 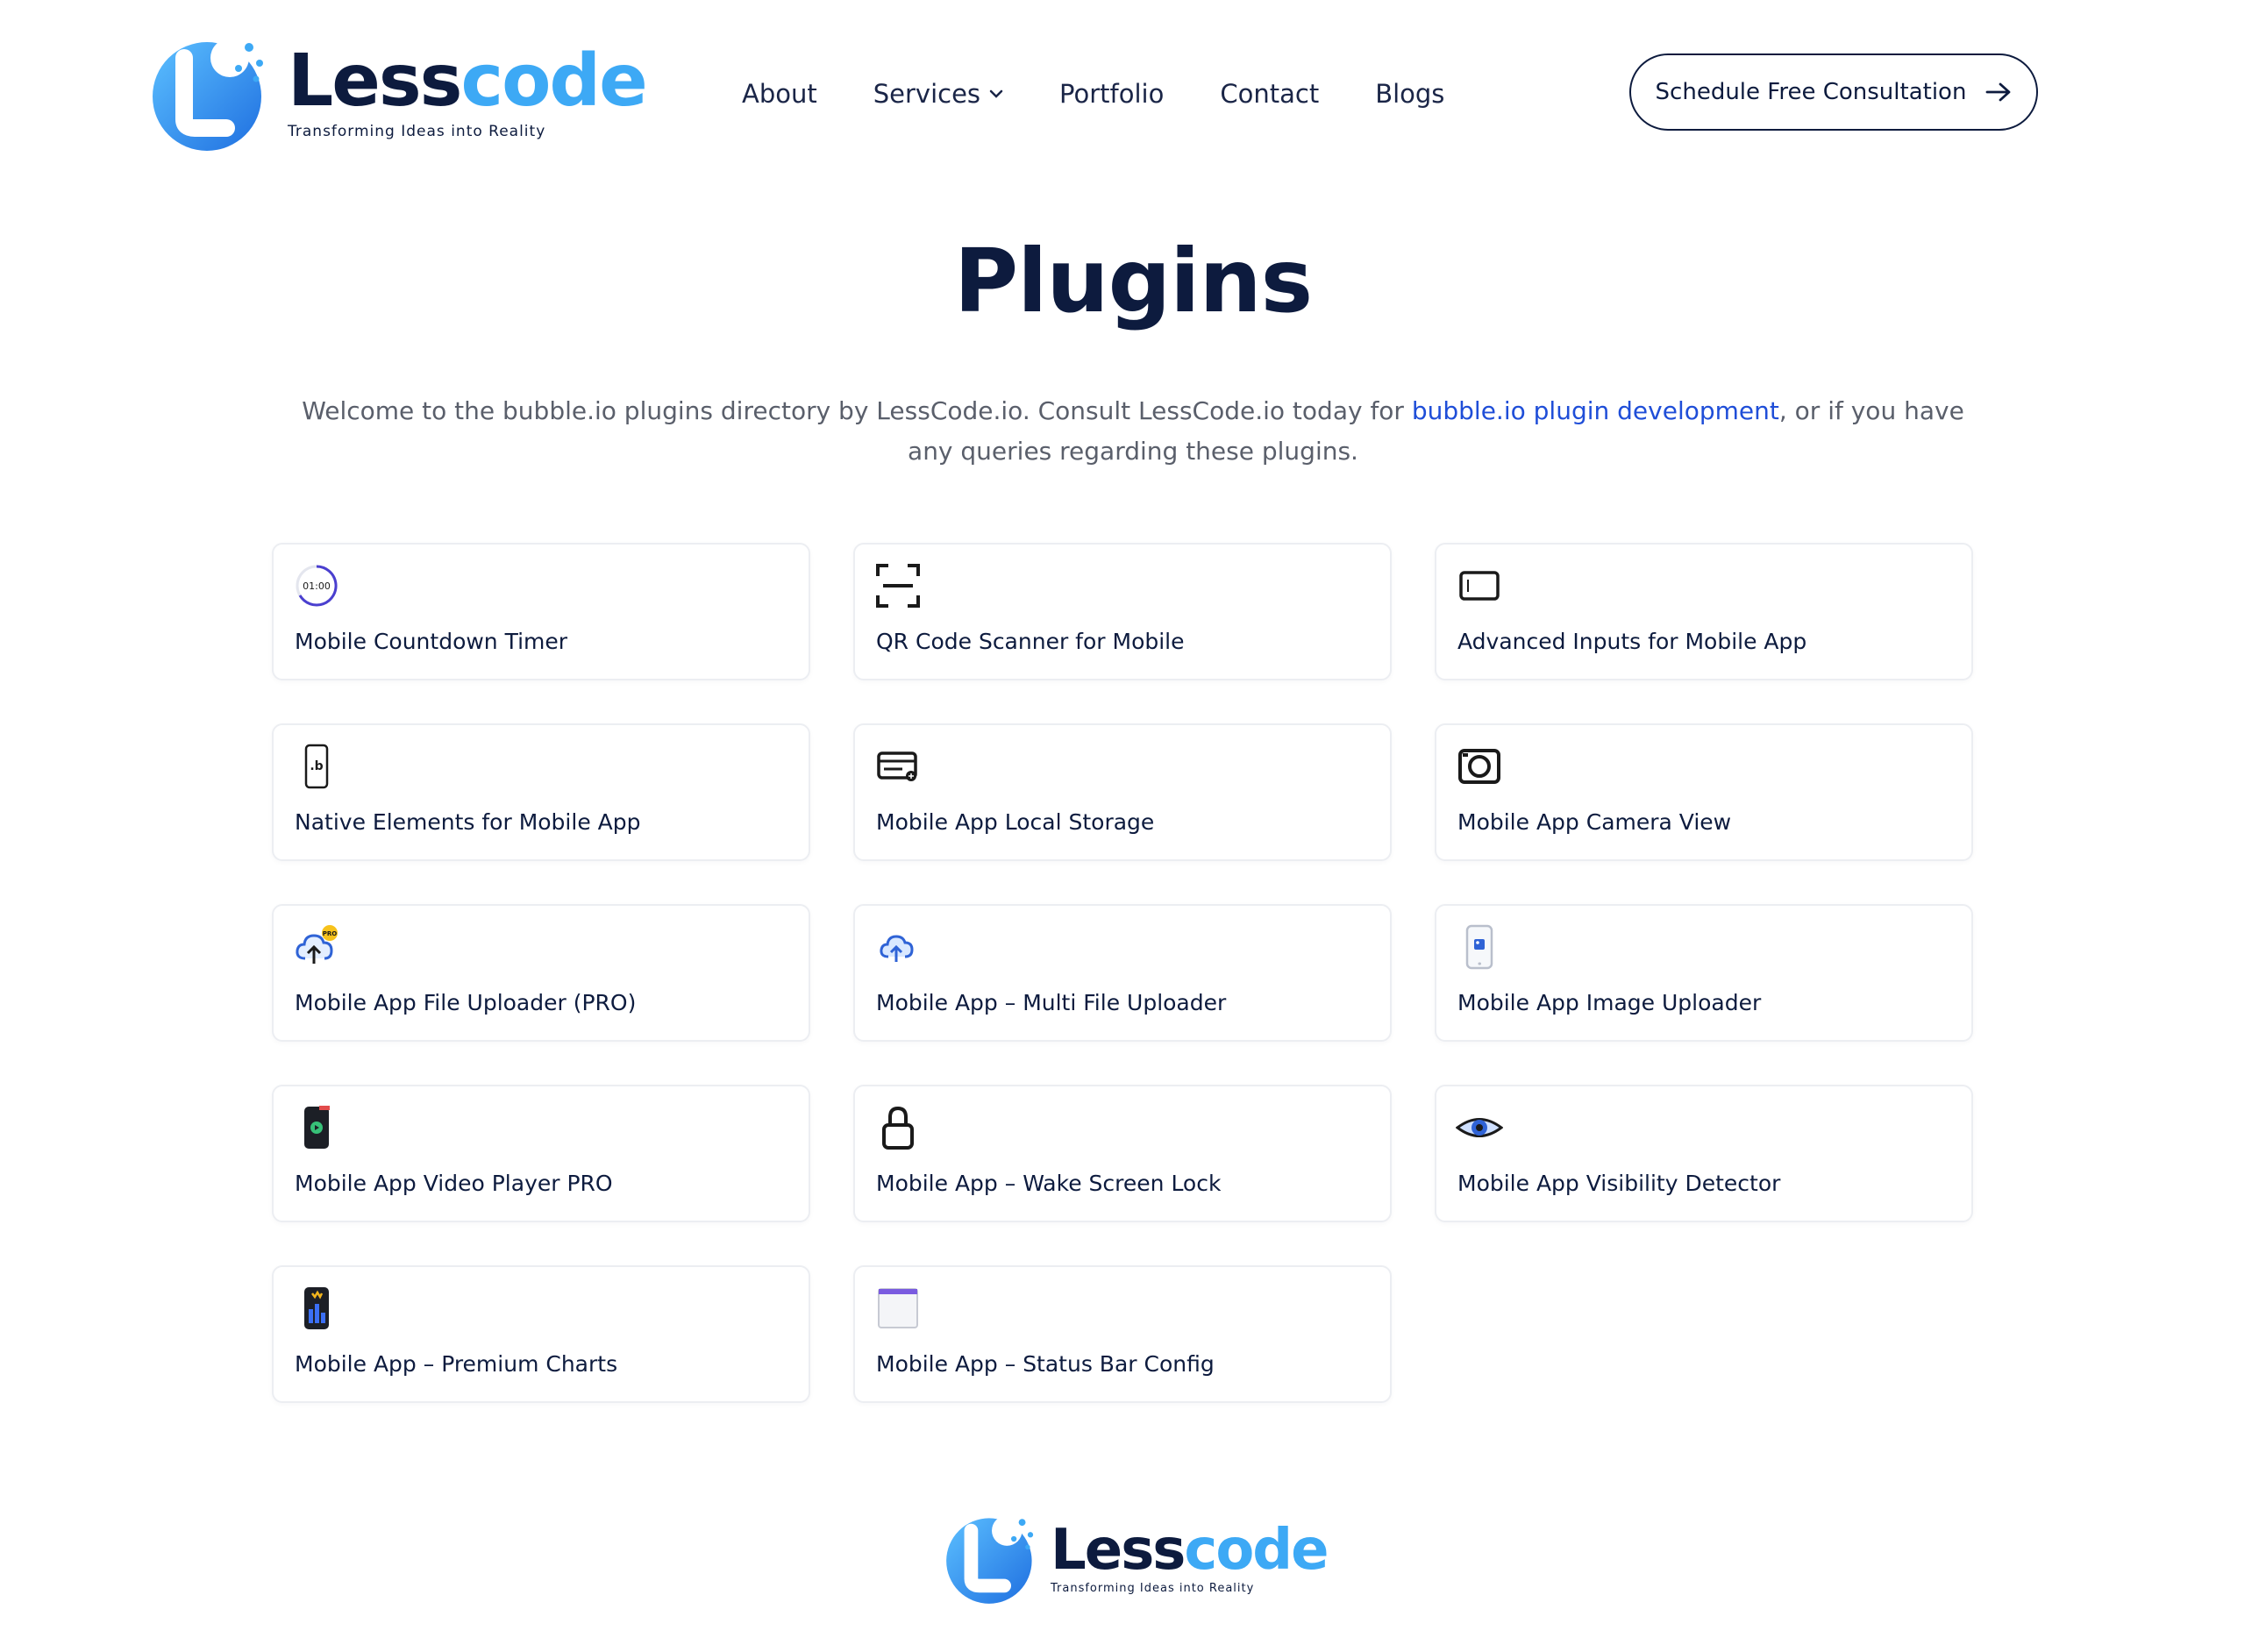 I want to click on plugin-name: Mobile App File Uploader (PRO), so click(x=466, y=1002).